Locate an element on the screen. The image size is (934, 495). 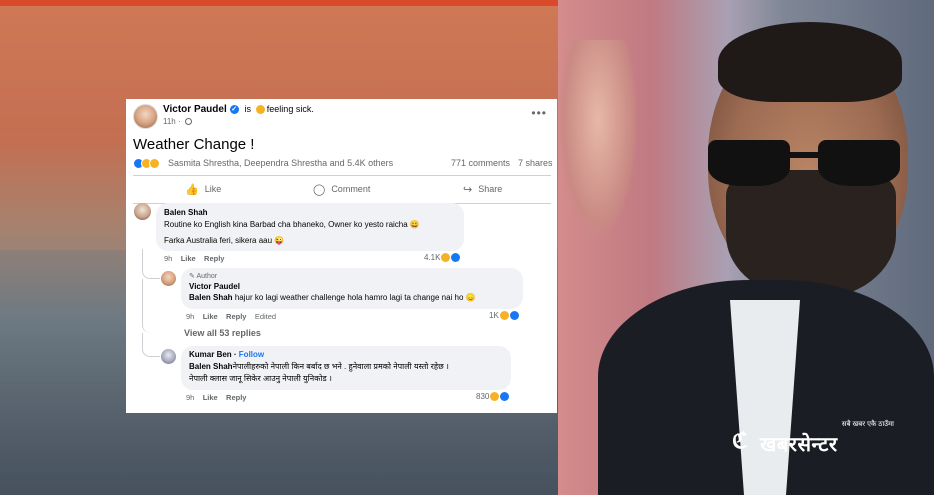
author-avatar is located at coordinates (168, 278).